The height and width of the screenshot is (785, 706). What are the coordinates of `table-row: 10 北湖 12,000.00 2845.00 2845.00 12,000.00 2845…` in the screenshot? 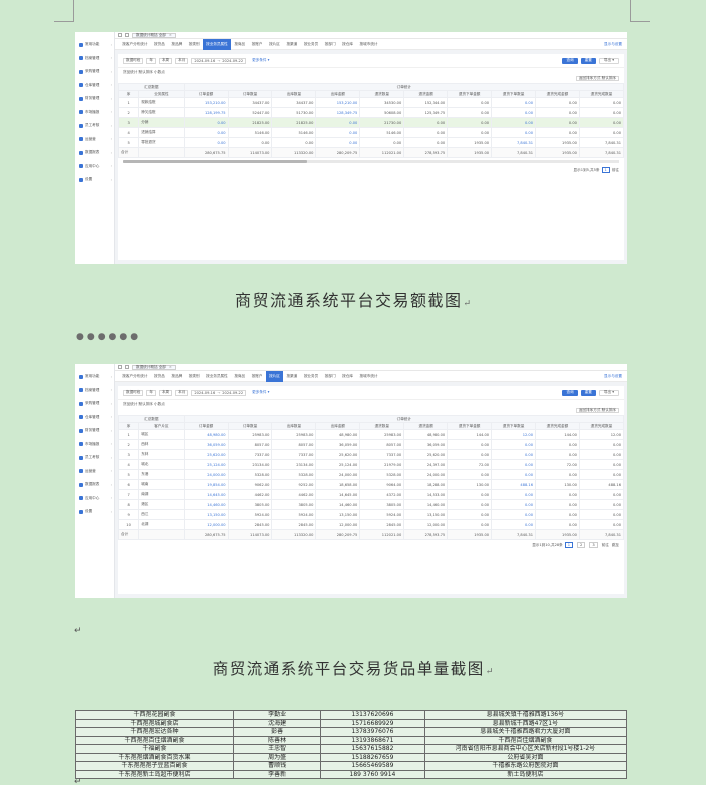 It's located at (371, 524).